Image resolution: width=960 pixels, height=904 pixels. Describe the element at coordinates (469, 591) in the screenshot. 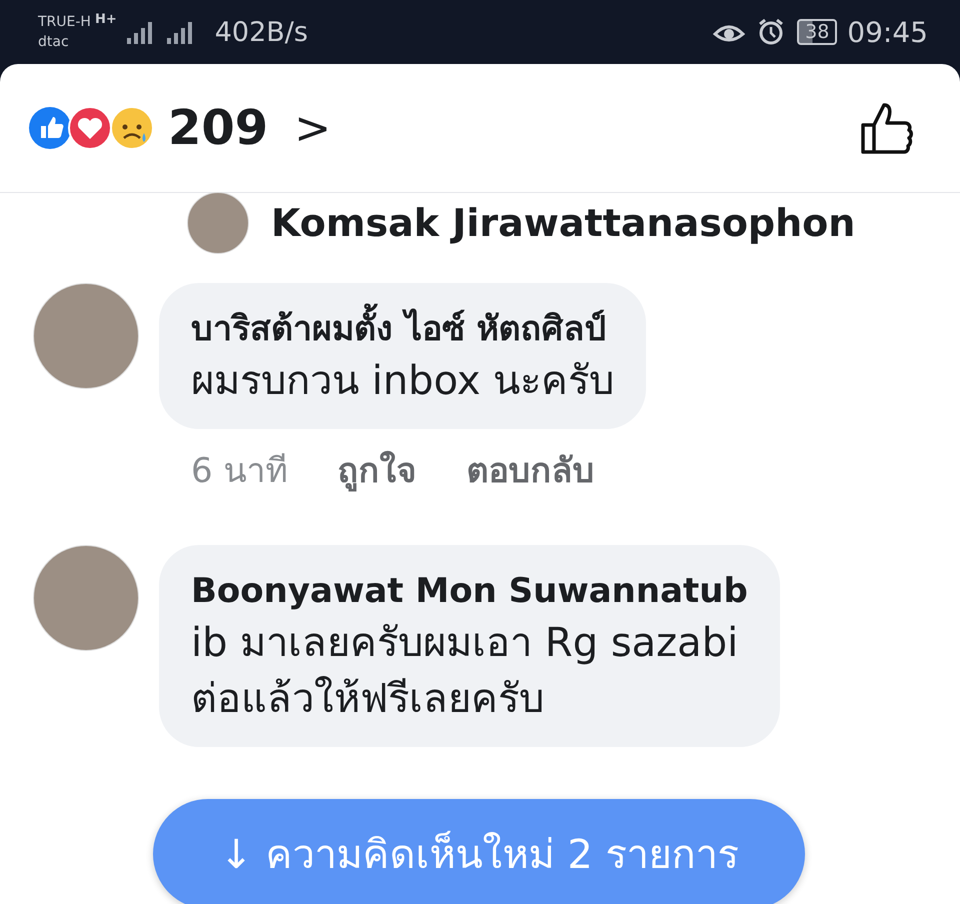

I see `comment-author: Boonyawat Mon Suwannatub` at that location.